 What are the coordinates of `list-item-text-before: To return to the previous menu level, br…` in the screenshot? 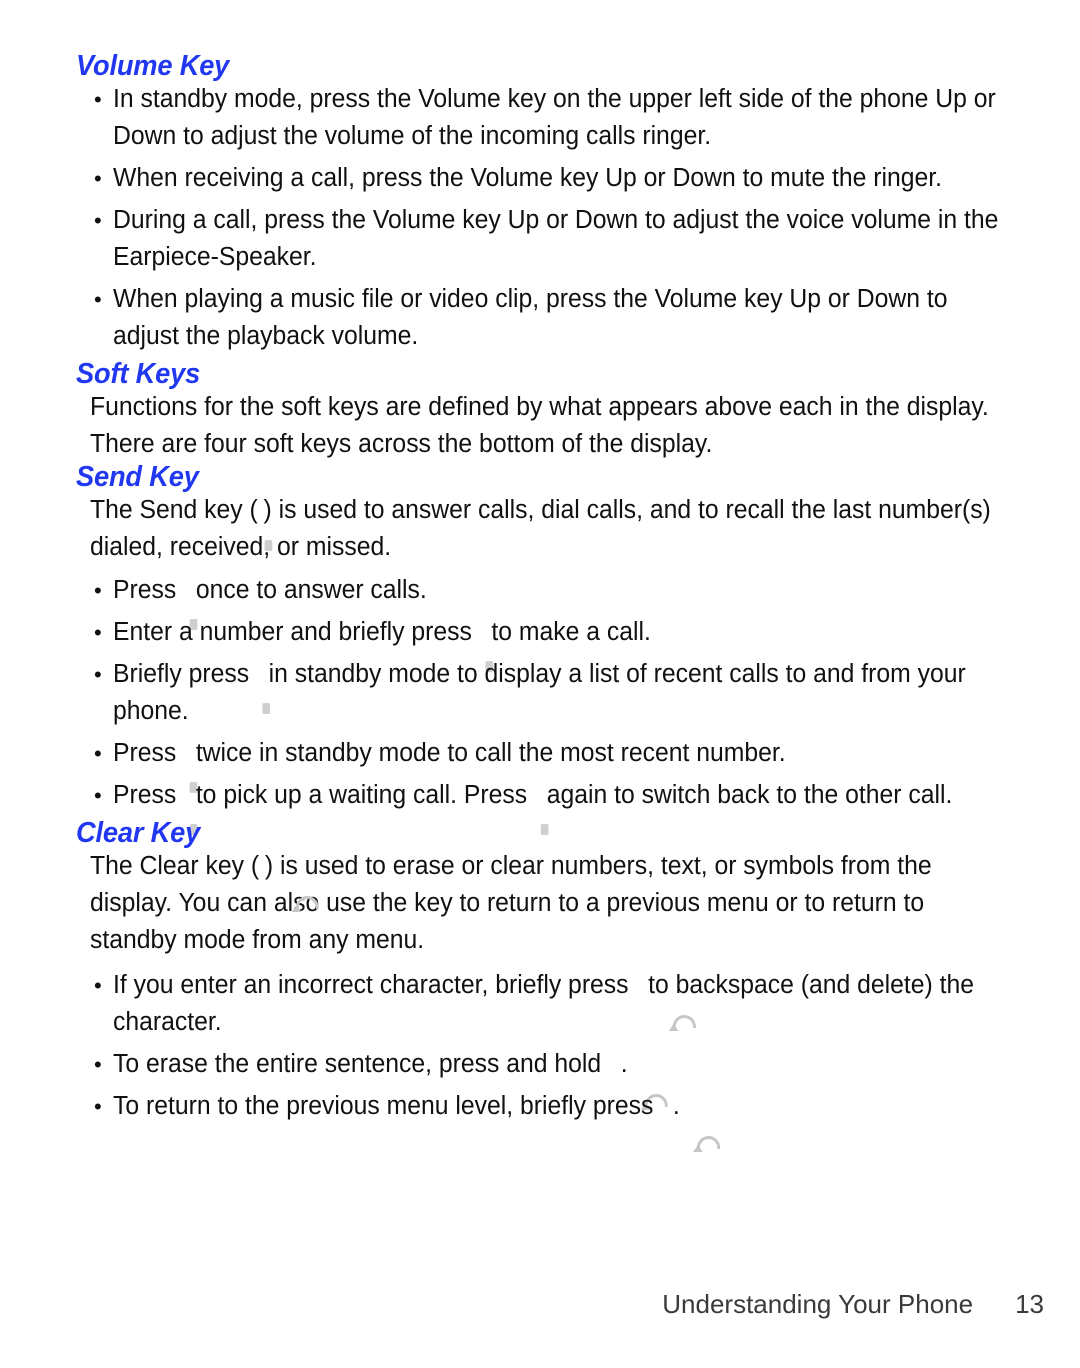 It's located at (383, 1106).